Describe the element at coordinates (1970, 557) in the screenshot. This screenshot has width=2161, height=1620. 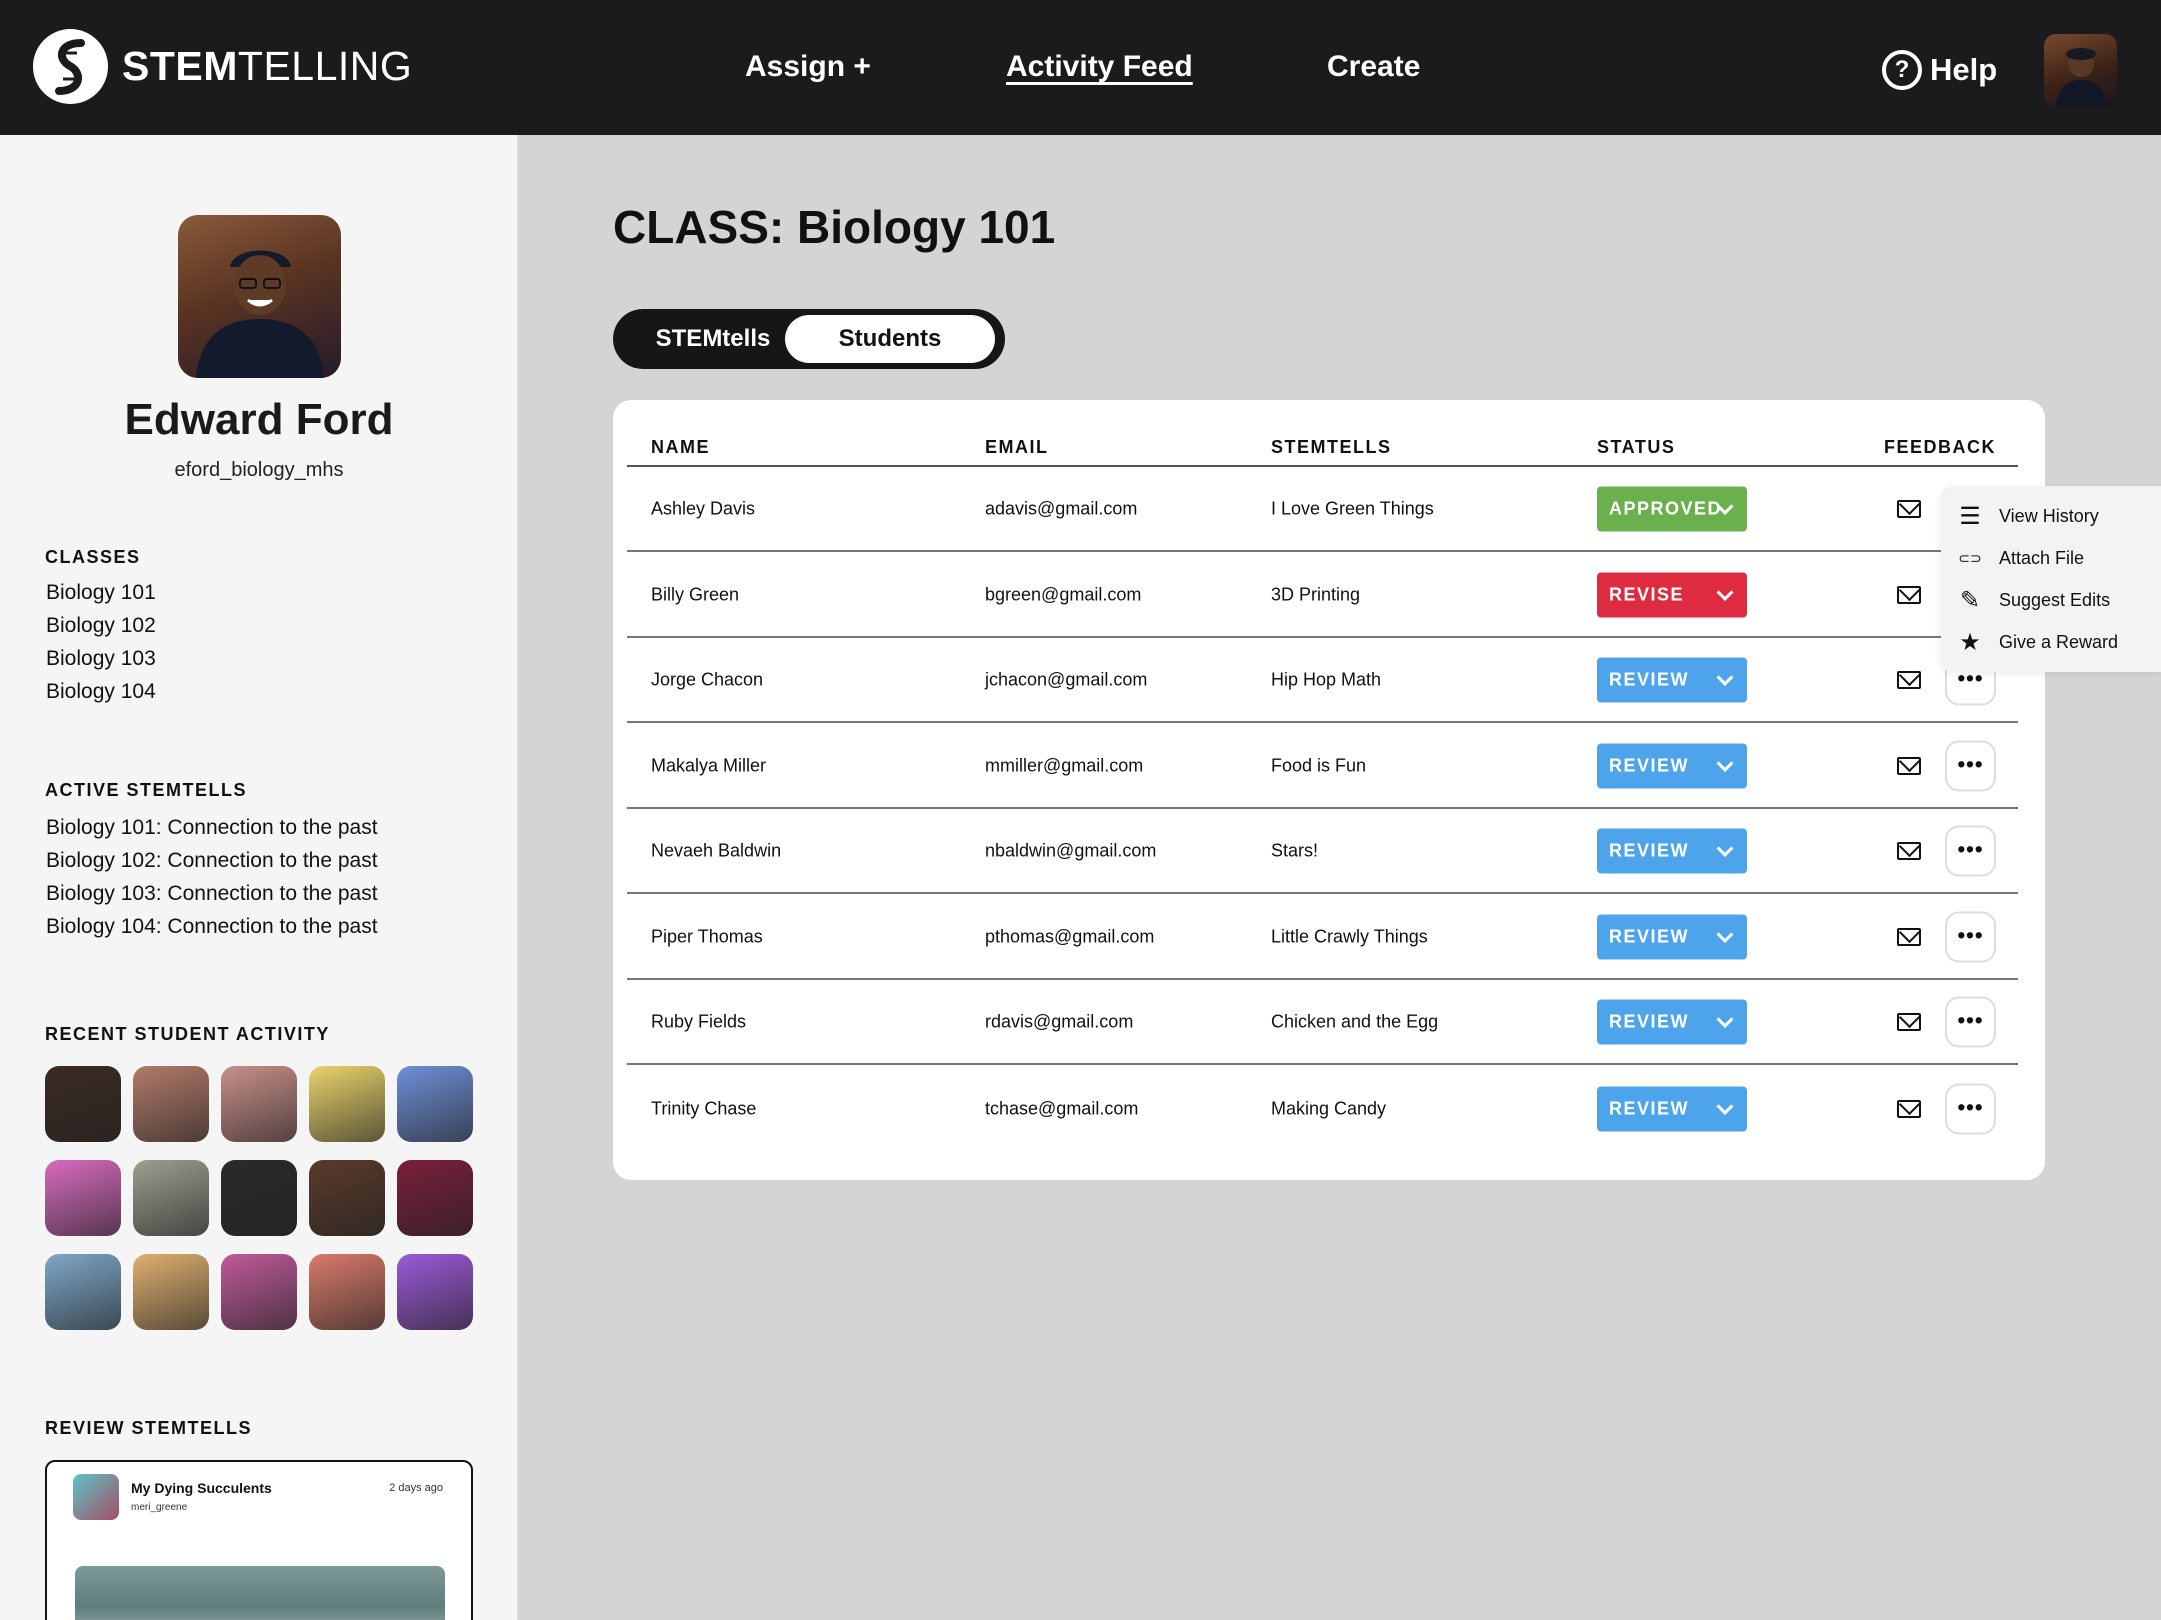
I see `paperclip-icon: ⊂⊃` at that location.